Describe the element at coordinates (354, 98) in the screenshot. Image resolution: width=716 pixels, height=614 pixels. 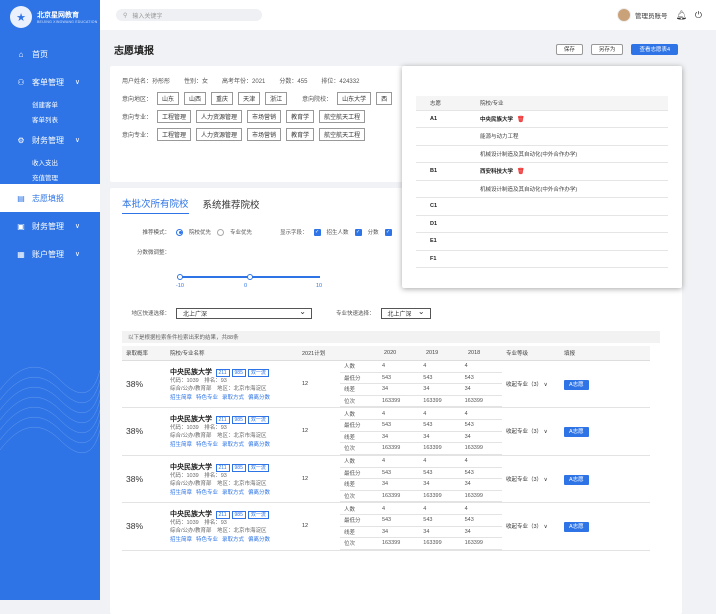
I see `college-tag: 山东大学` at that location.